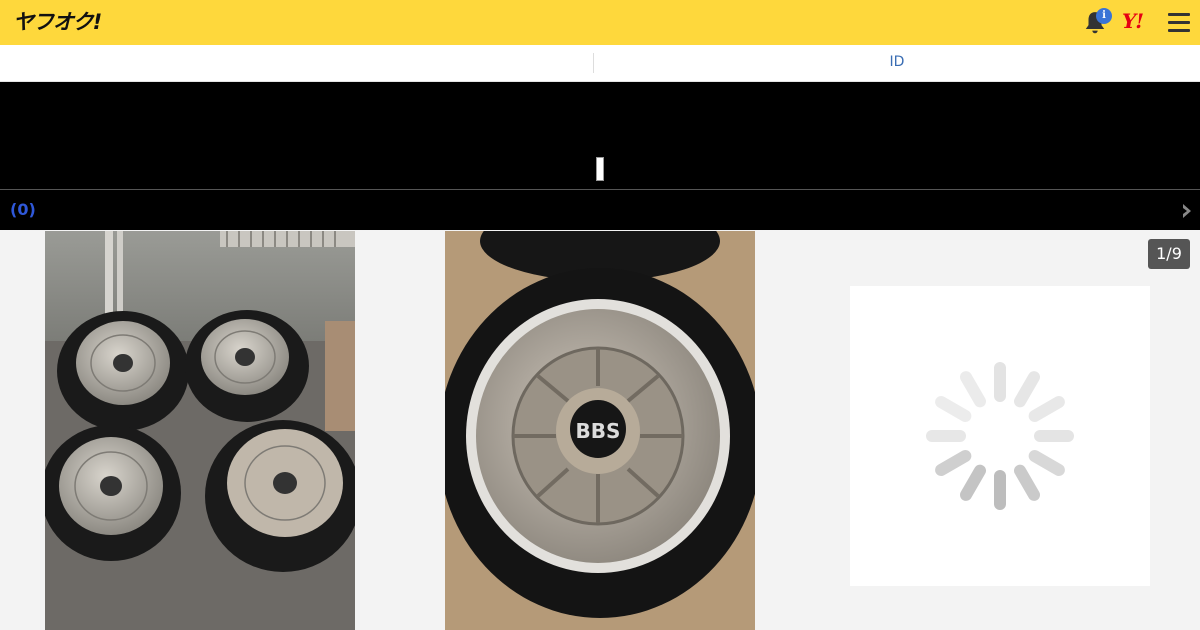 The image size is (1200, 630). I want to click on yahuoku-logo: ヤフオク!, so click(57, 22).